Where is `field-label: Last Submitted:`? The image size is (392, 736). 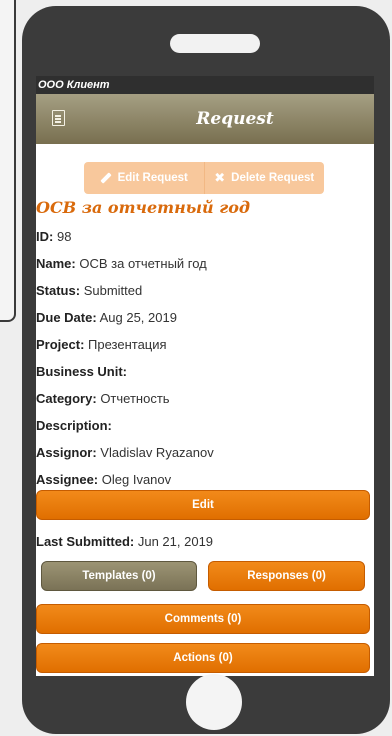
field-label: Last Submitted: is located at coordinates (85, 541).